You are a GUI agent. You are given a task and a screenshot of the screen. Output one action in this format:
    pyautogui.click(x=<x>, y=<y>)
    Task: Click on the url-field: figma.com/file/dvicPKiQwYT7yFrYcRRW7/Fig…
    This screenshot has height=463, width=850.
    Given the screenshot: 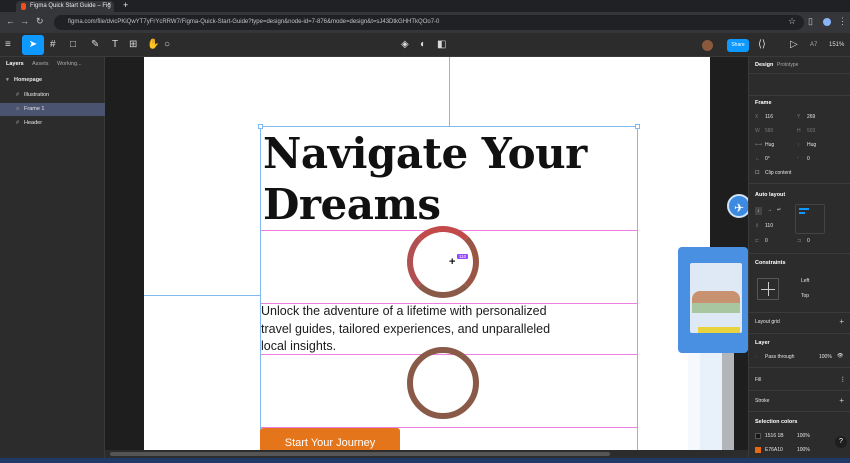 What is the action you would take?
    pyautogui.click(x=429, y=22)
    